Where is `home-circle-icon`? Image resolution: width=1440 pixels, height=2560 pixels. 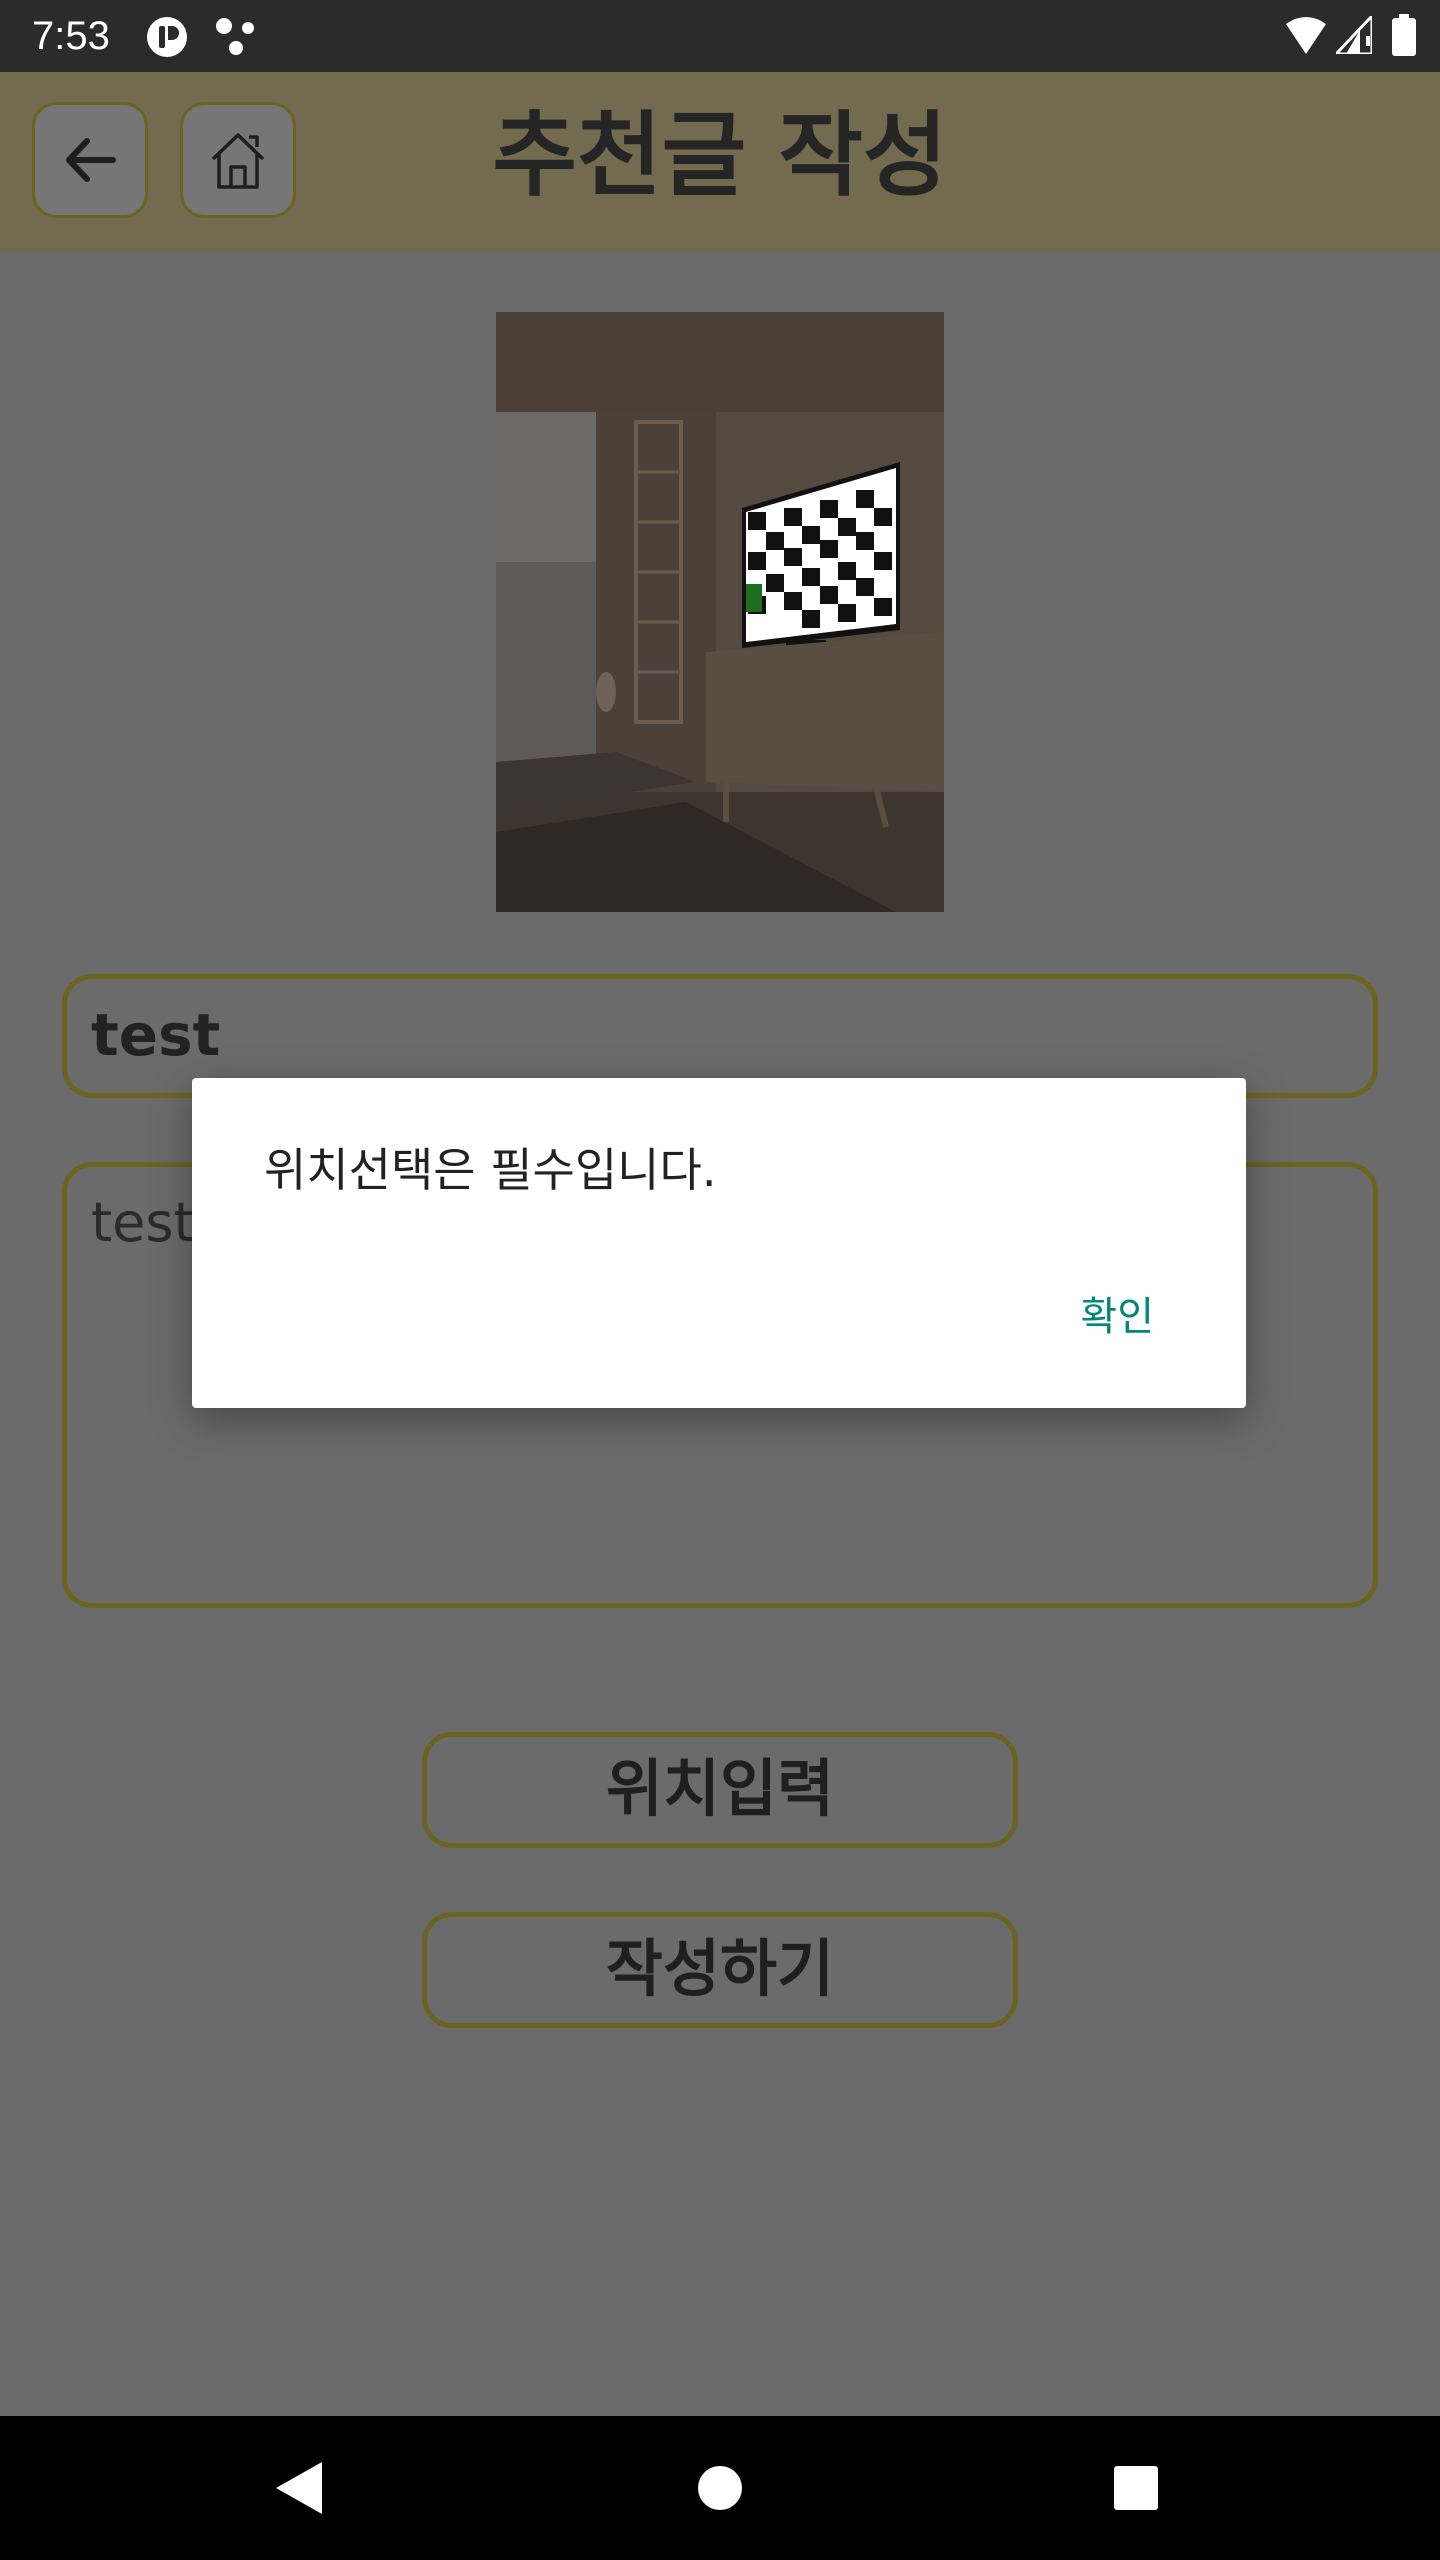 home-circle-icon is located at coordinates (720, 2488).